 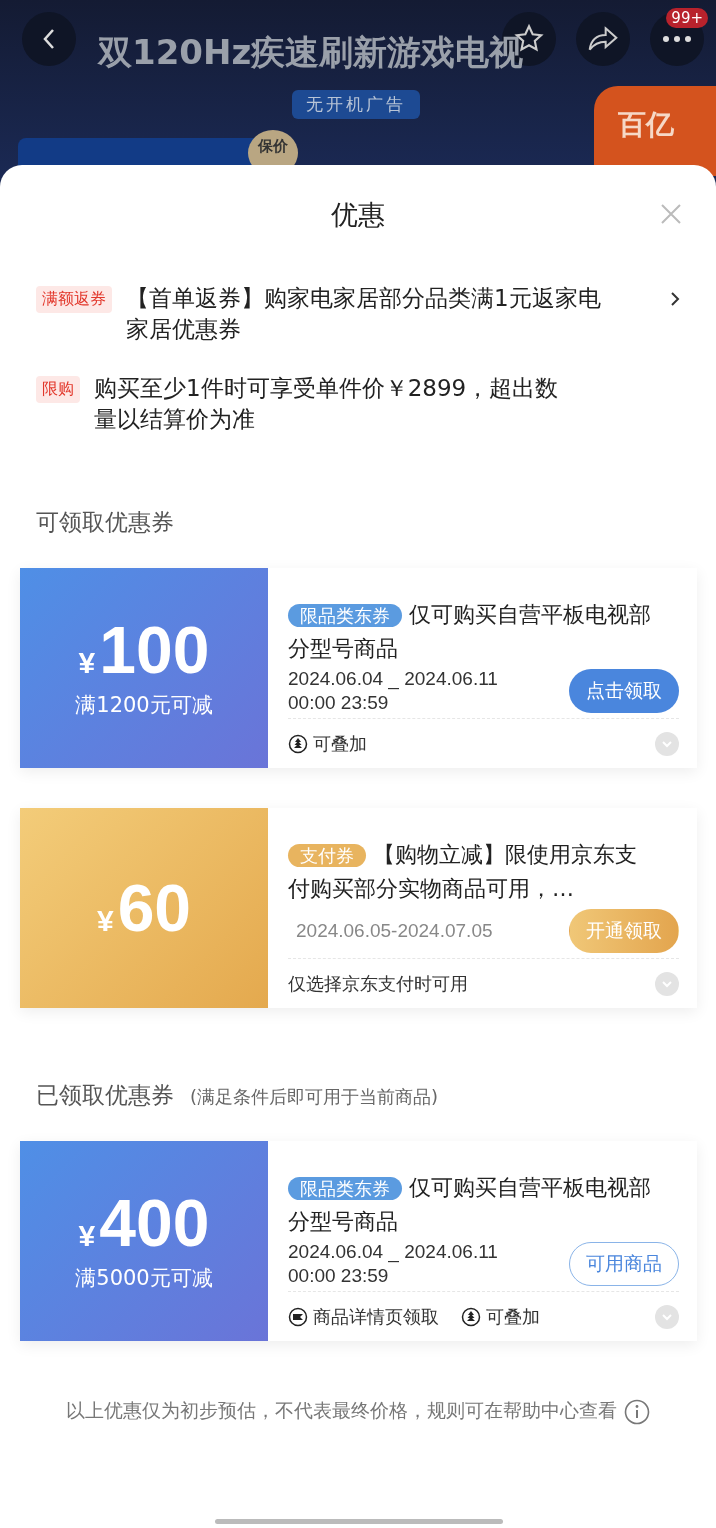 What do you see at coordinates (144, 705) in the screenshot?
I see `coupon-condition: 满1200元可减` at bounding box center [144, 705].